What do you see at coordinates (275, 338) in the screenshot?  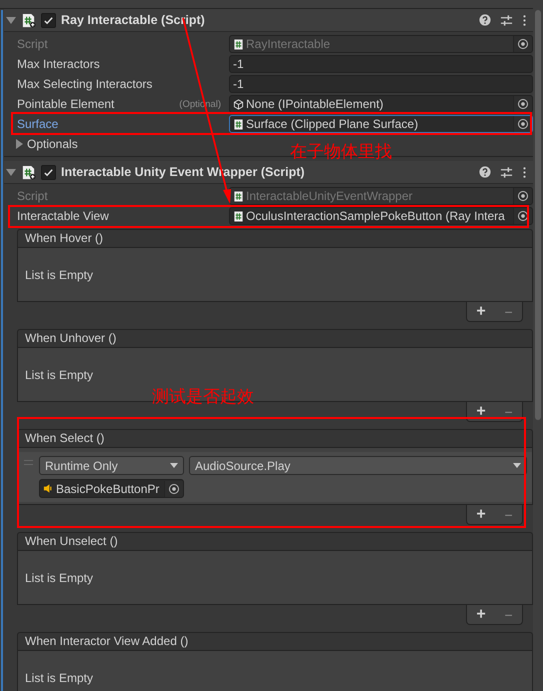 I see `event-header: When Unhover ()` at bounding box center [275, 338].